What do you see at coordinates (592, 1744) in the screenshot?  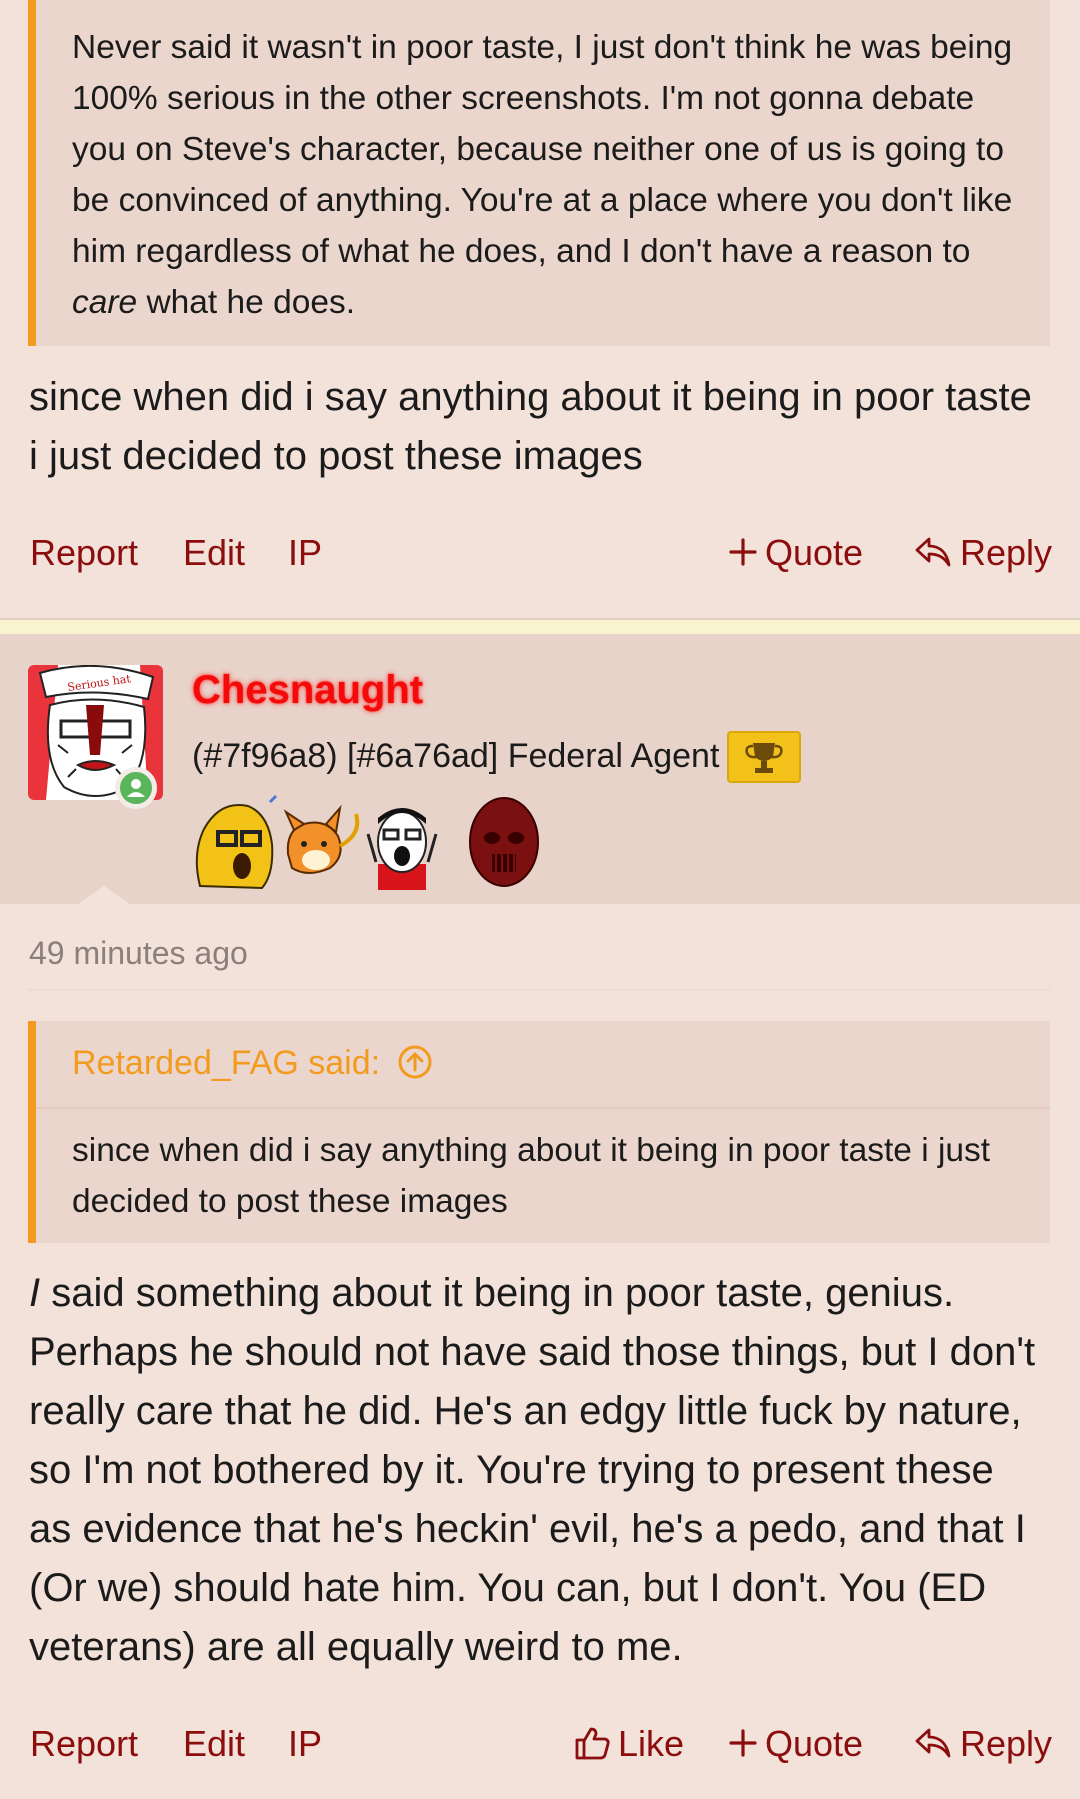 I see `thumbs-up-icon` at bounding box center [592, 1744].